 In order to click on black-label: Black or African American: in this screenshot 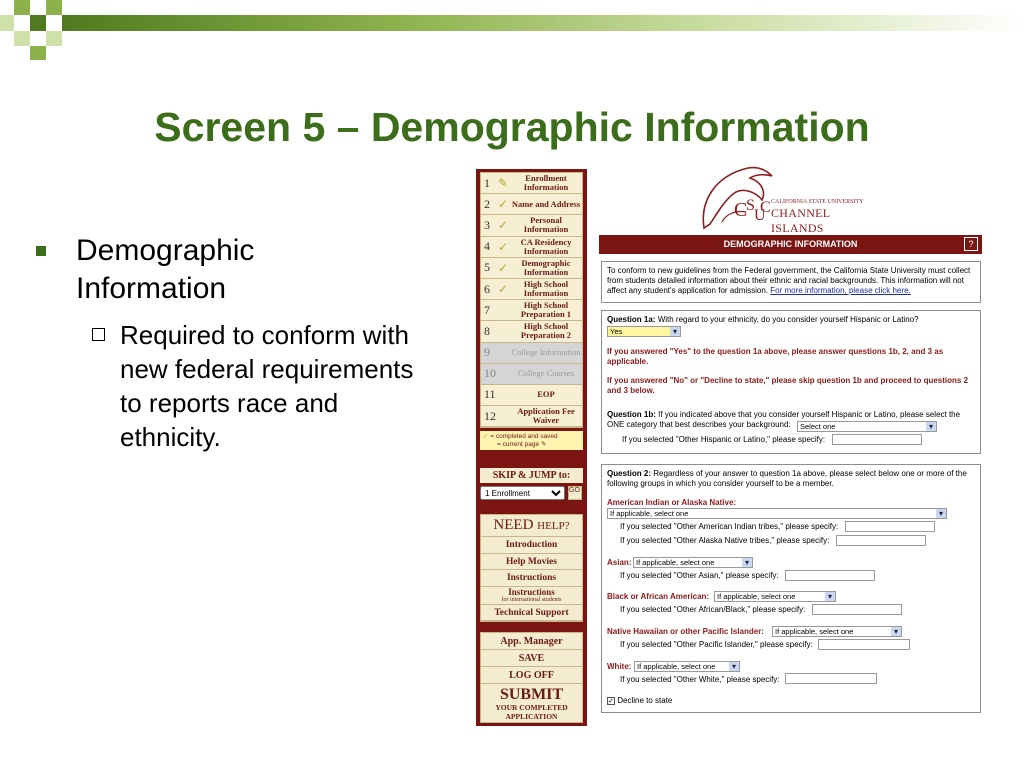, I will do `click(658, 596)`.